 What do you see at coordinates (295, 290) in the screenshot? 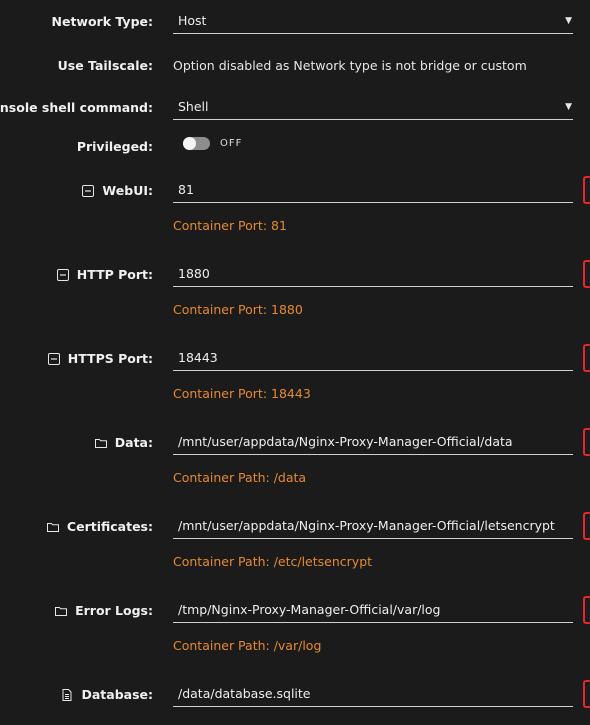
I see `http-port-row: HTTP Port: 1880 Container Port: 1880` at bounding box center [295, 290].